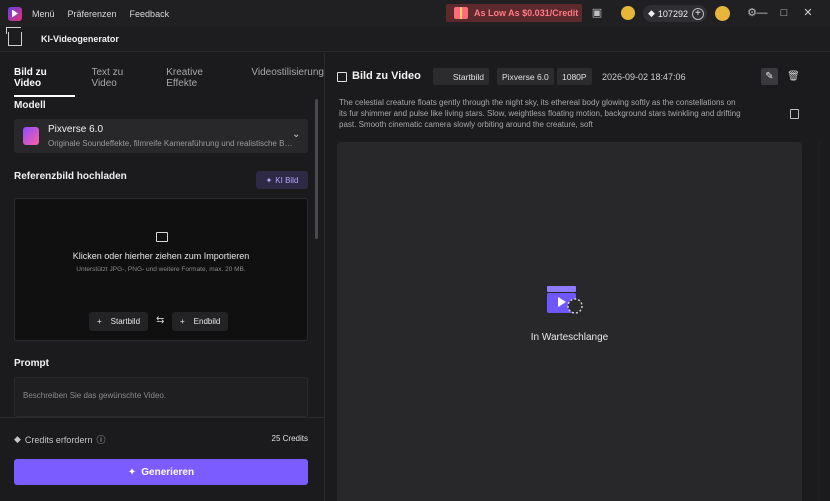  Describe the element at coordinates (793, 76) in the screenshot. I see `delete-button: 🗑` at that location.